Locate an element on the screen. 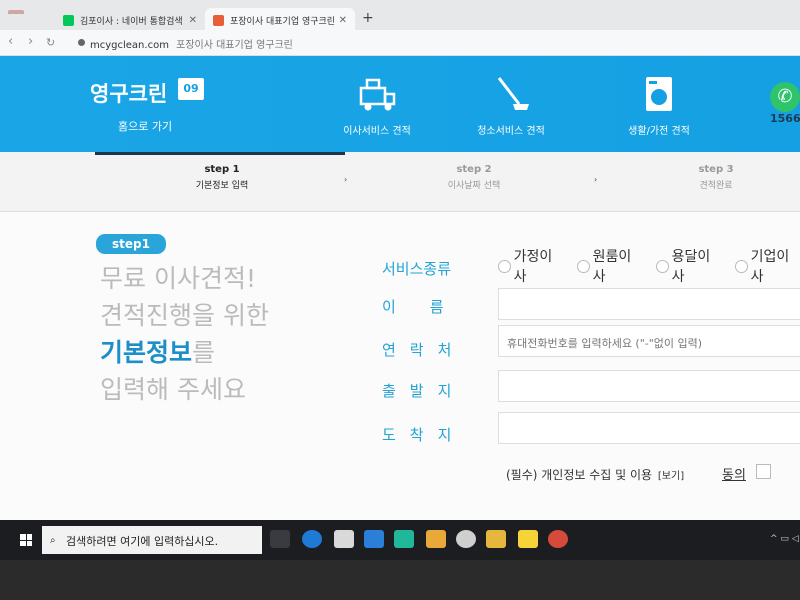 This screenshot has width=800, height=600. step-badge: step1 is located at coordinates (131, 244).